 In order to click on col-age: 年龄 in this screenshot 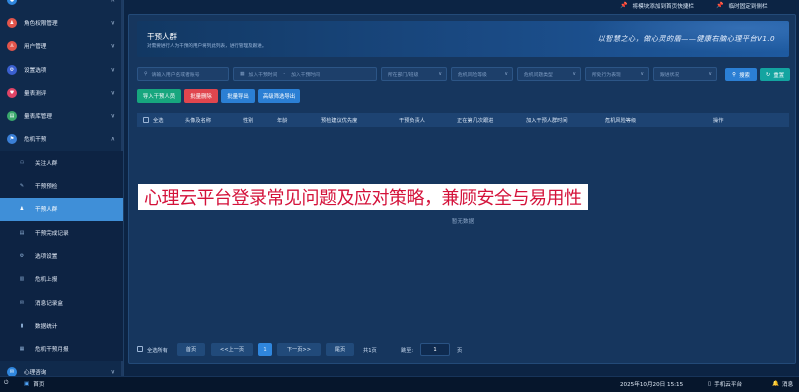, I will do `click(282, 121)`.